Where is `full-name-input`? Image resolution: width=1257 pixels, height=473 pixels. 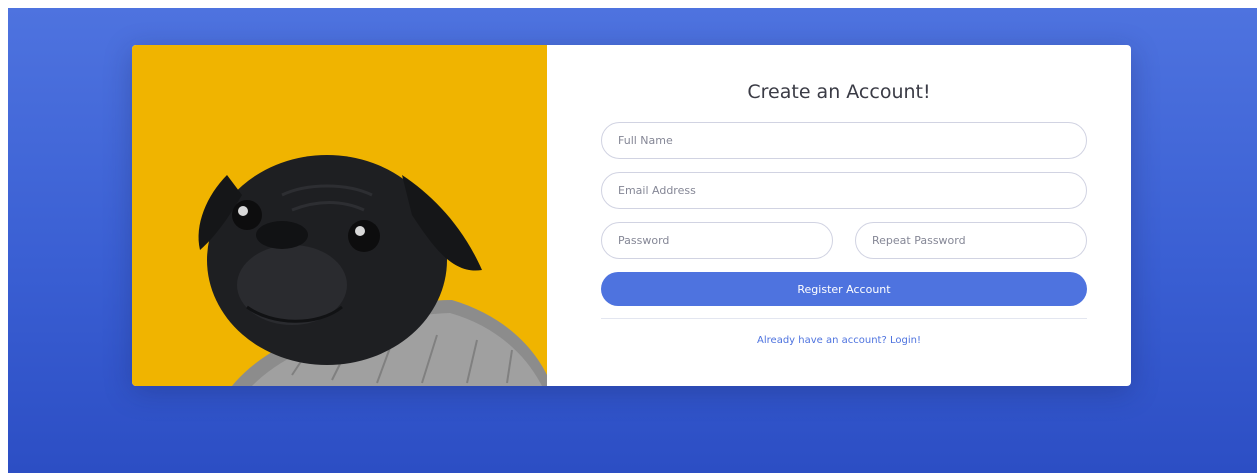
full-name-input is located at coordinates (844, 140).